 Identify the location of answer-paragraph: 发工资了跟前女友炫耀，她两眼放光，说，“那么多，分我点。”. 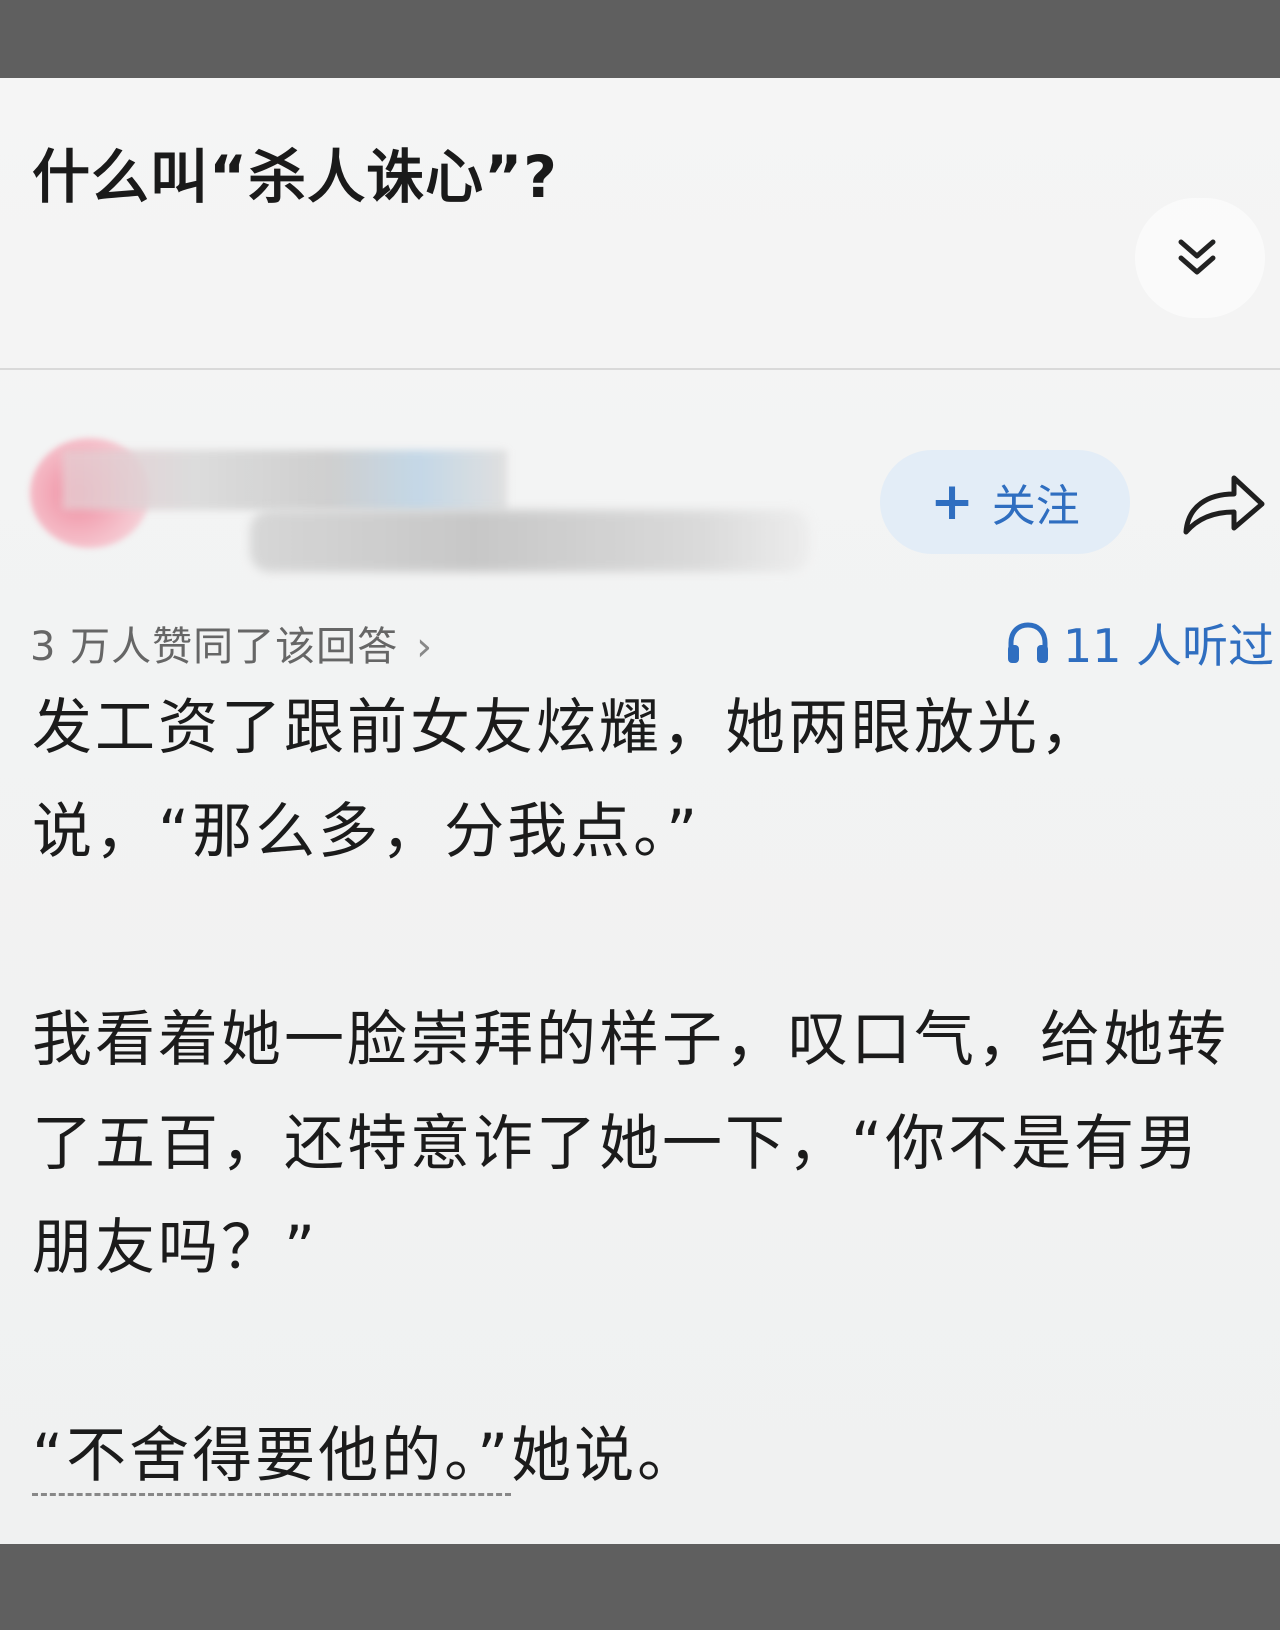
(567, 780).